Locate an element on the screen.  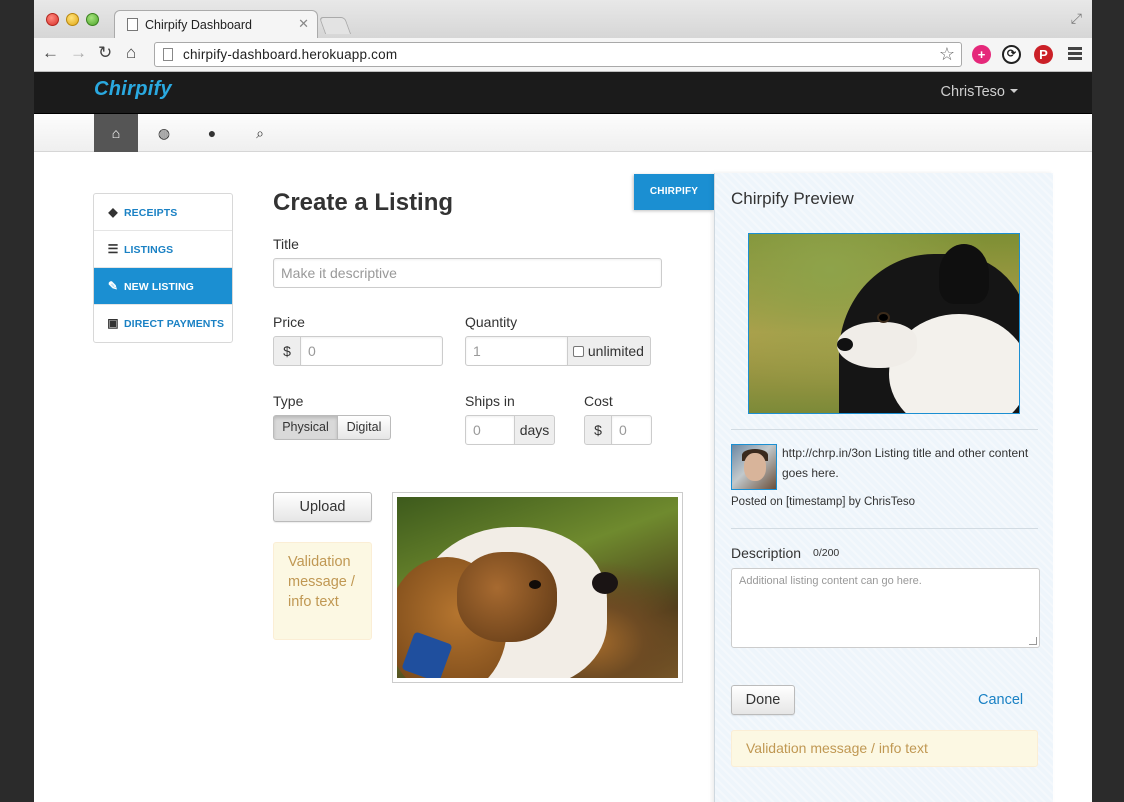
preview-image is located at coordinates (884, 323).